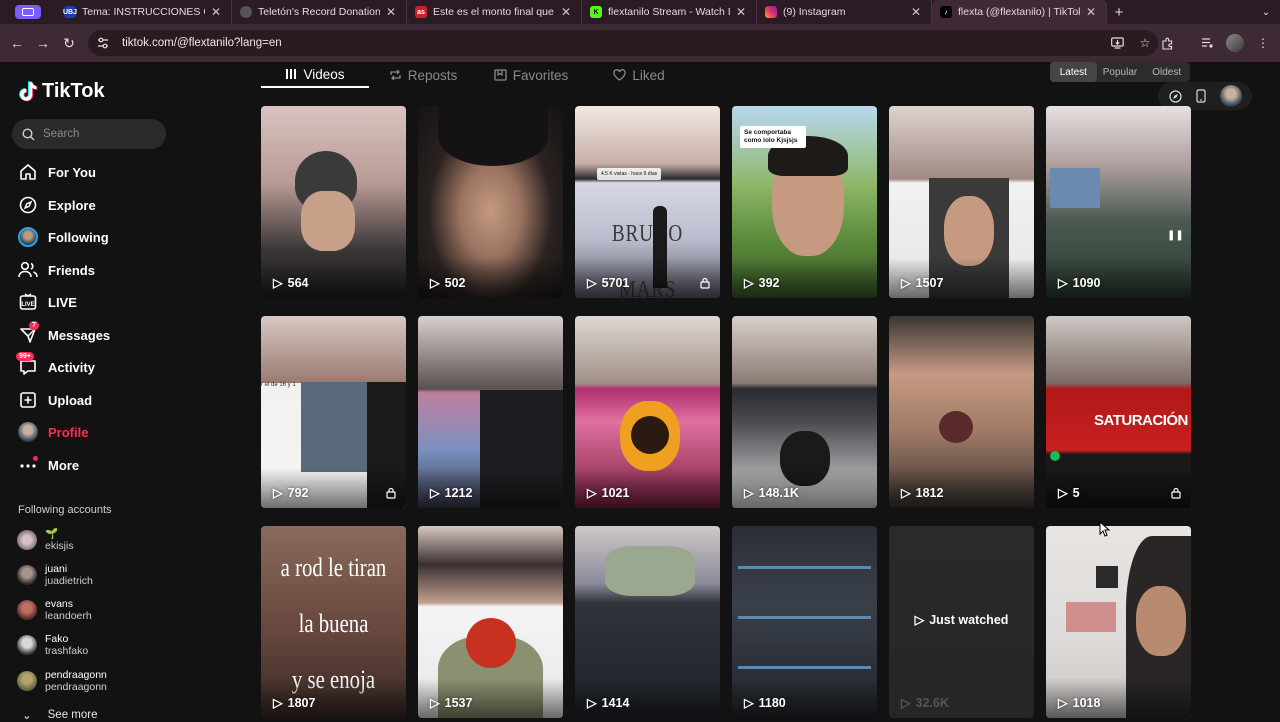  Describe the element at coordinates (27, 610) in the screenshot. I see `avatar` at that location.